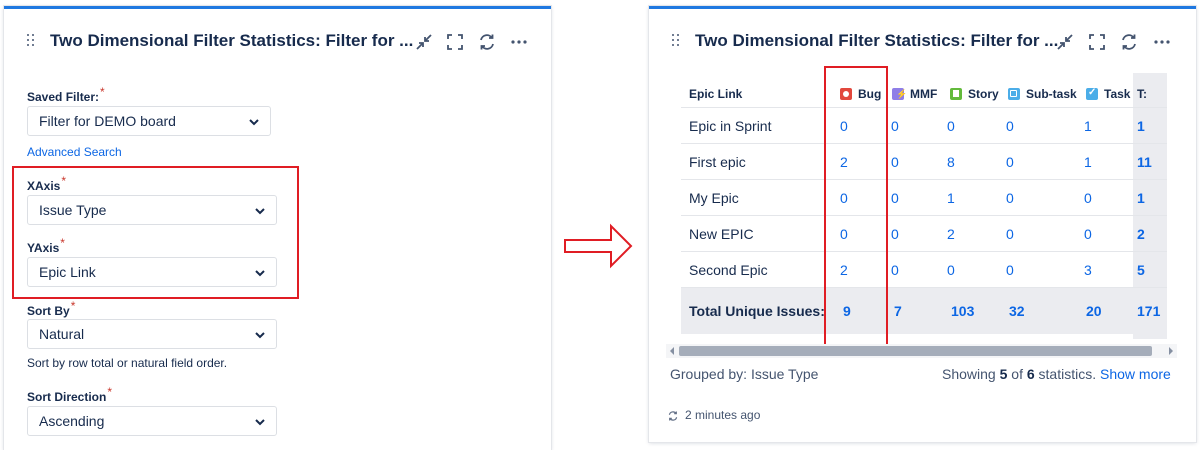 Image resolution: width=1200 pixels, height=450 pixels. I want to click on sort-direction-label: Sort Direction*, so click(69, 394).